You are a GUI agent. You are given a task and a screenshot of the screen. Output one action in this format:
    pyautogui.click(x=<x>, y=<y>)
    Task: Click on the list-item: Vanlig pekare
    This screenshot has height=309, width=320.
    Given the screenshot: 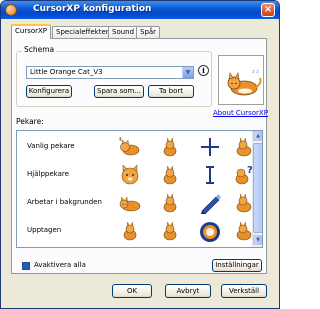 What is the action you would take?
    pyautogui.click(x=135, y=147)
    